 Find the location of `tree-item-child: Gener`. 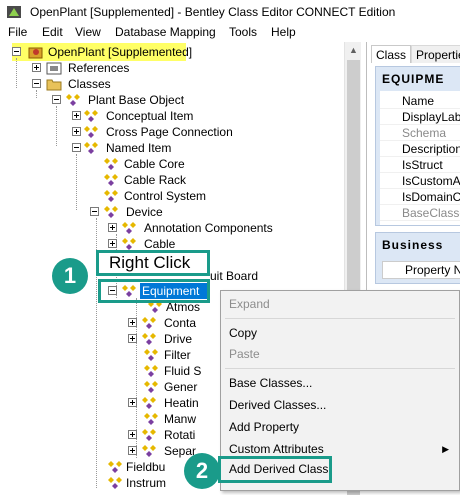

tree-item-child: Gener is located at coordinates (182, 387).